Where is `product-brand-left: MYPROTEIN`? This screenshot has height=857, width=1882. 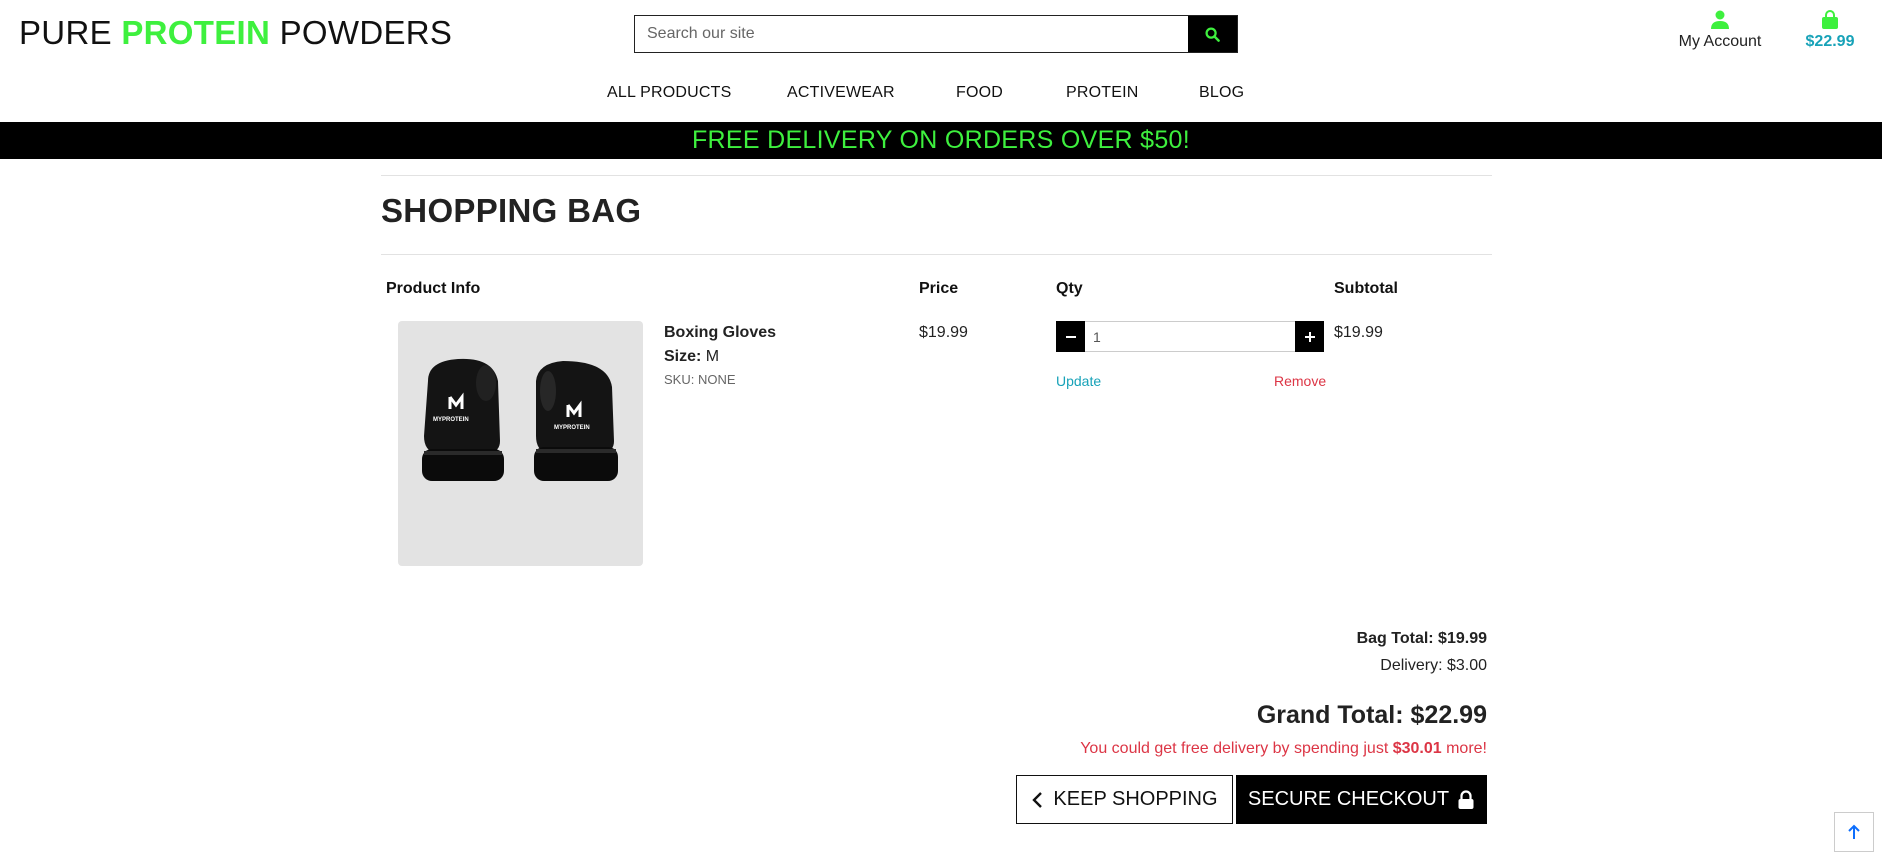 product-brand-left: MYPROTEIN is located at coordinates (451, 420).